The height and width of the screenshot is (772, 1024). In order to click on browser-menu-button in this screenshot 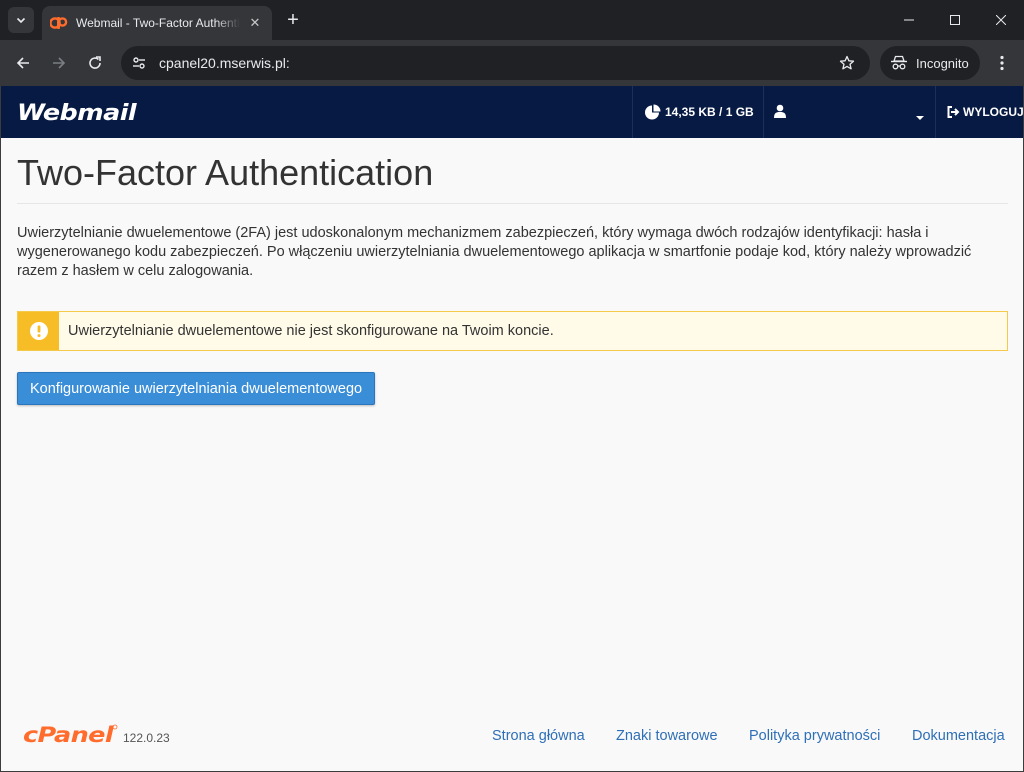, I will do `click(1002, 63)`.